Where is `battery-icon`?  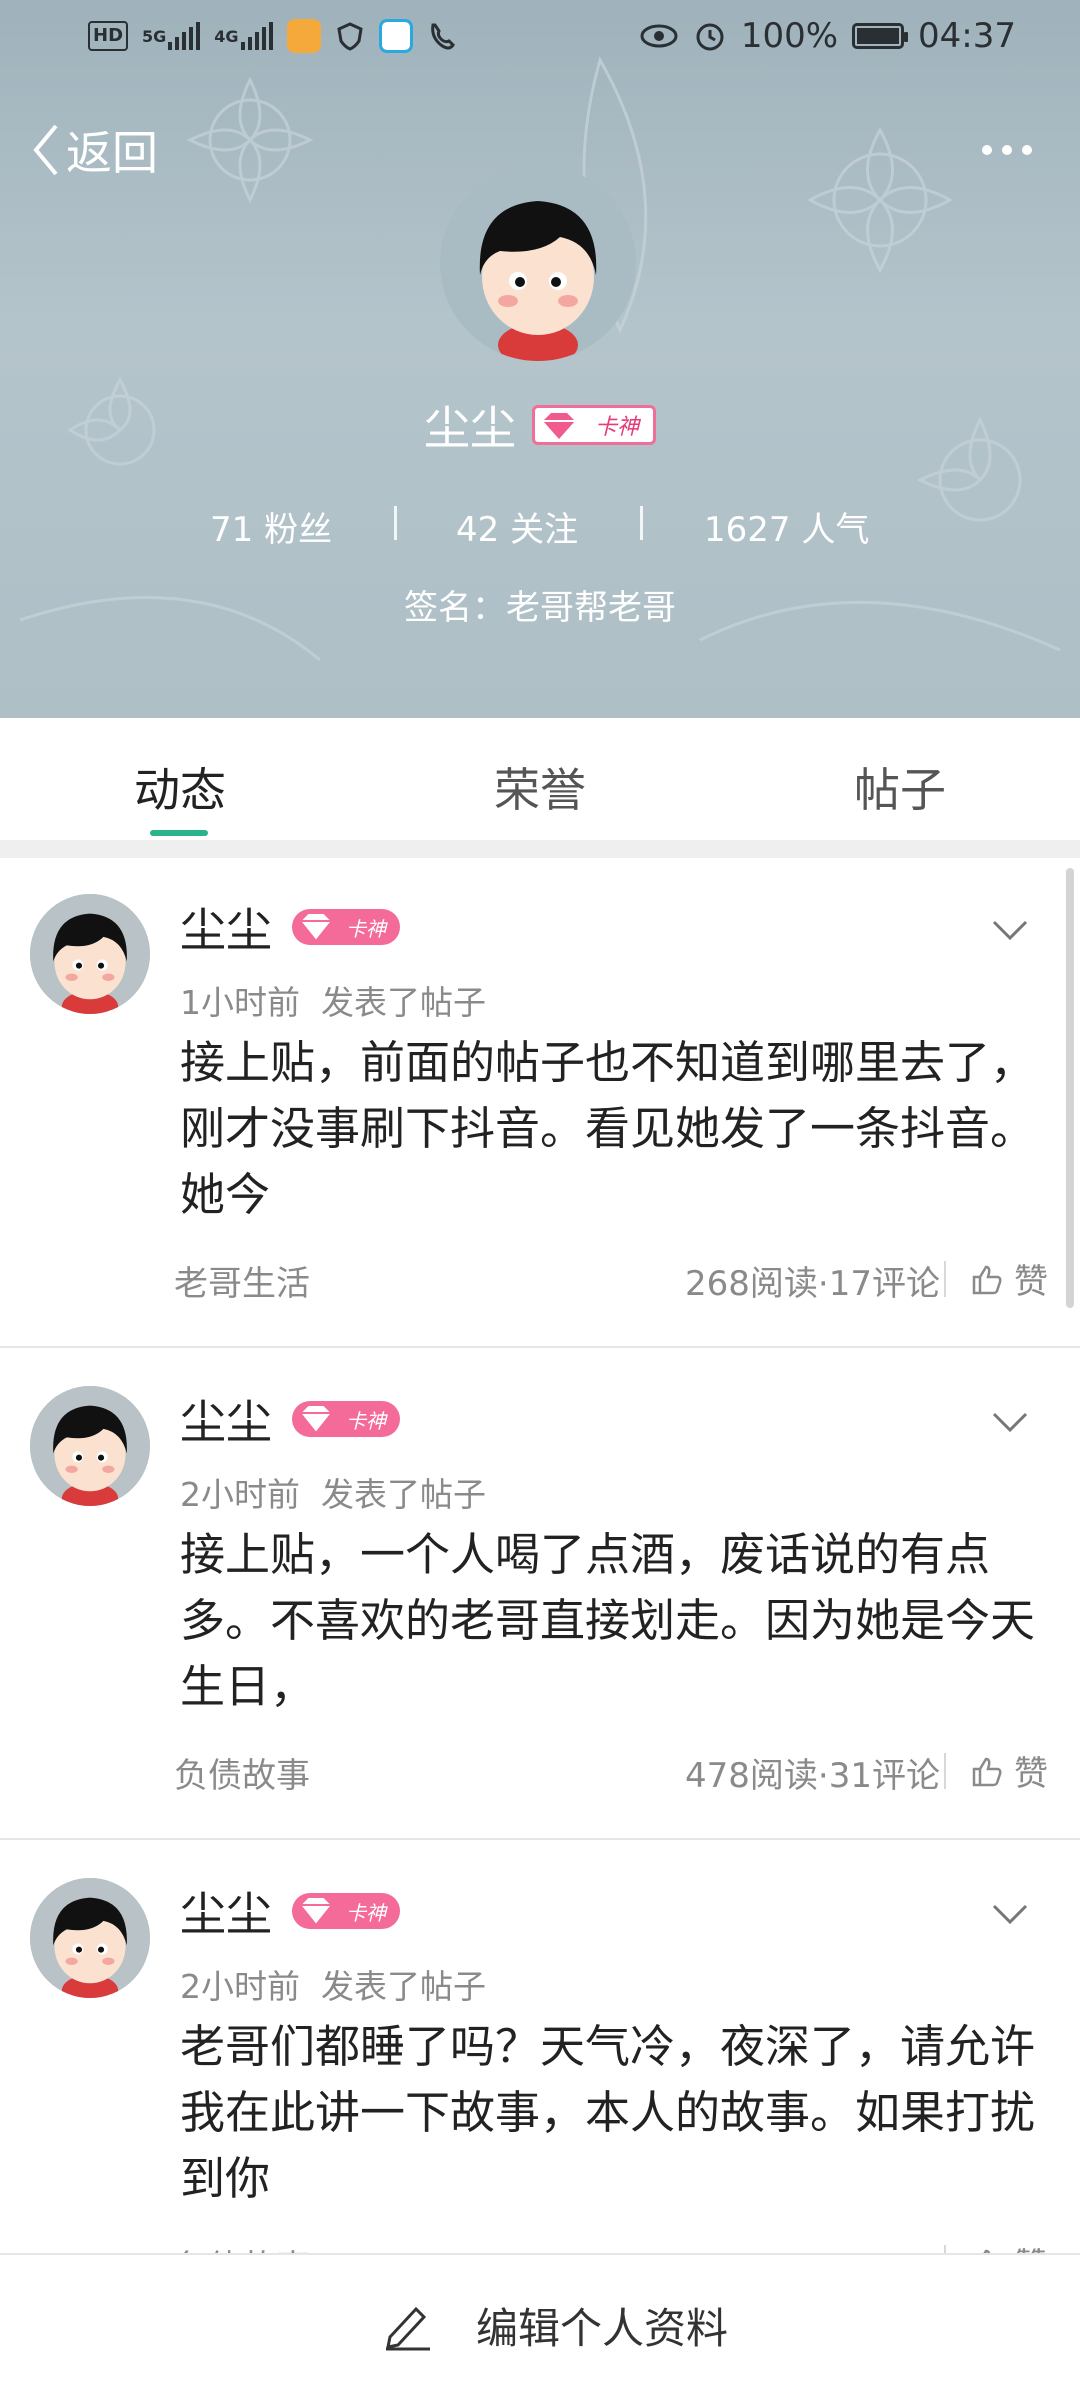
battery-icon is located at coordinates (880, 36).